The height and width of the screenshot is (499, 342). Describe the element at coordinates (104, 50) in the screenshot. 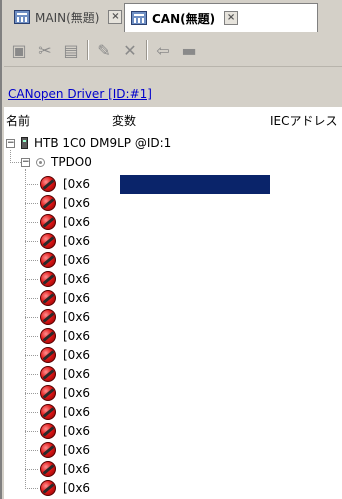

I see `properties-button: ✎` at that location.